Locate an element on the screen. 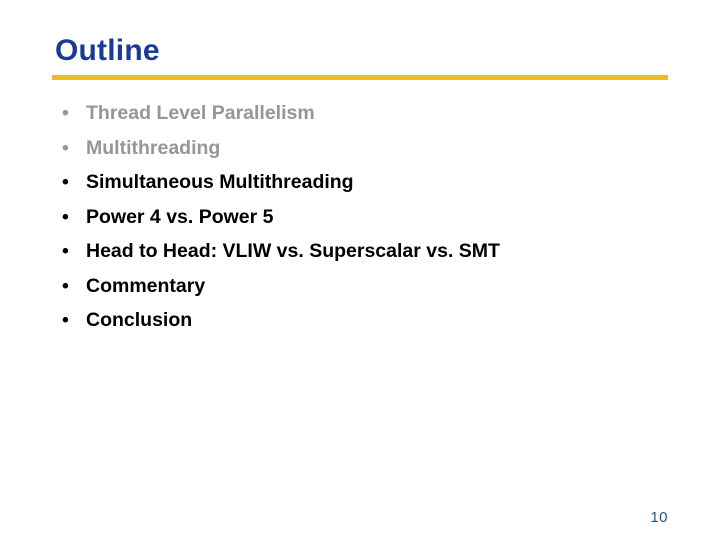  list-item-label: Commentary is located at coordinates (146, 285).